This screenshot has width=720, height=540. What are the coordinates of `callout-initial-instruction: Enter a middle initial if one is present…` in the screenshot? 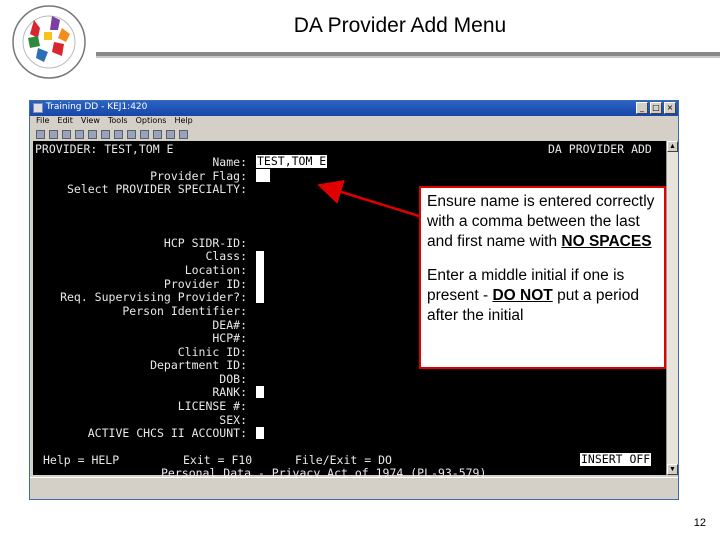 It's located at (533, 295).